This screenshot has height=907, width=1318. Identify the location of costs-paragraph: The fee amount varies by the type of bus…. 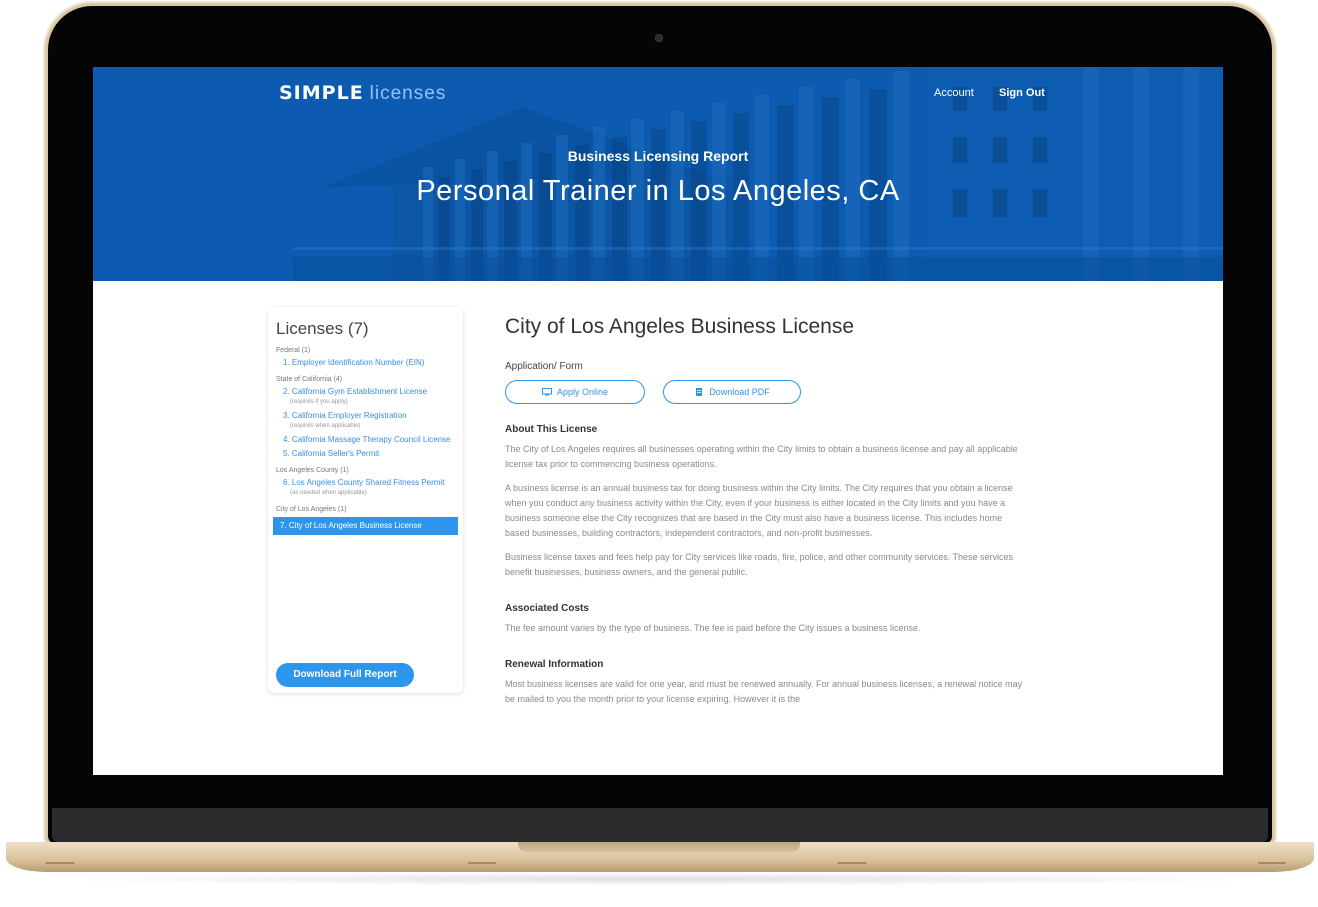
(713, 628).